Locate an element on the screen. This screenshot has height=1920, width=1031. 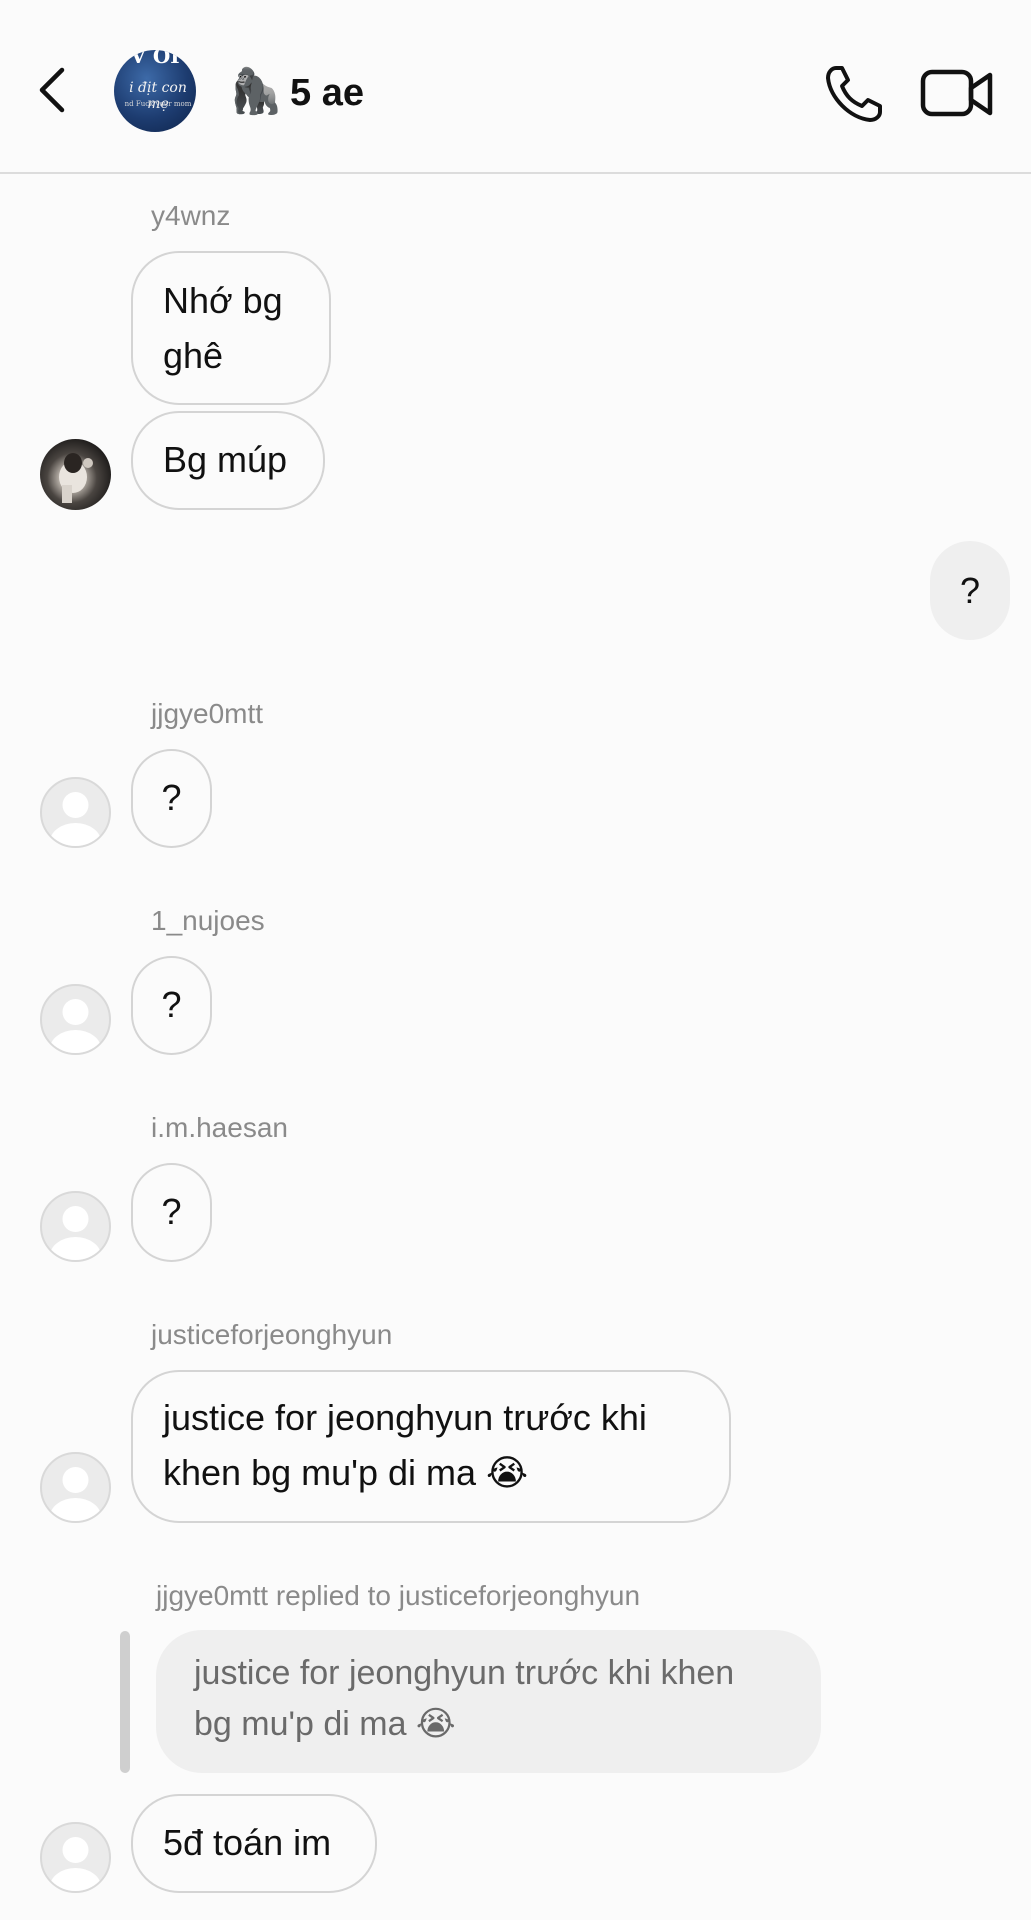
message-text: justice for jeonghyun trước khi is located at coordinates (405, 1417).